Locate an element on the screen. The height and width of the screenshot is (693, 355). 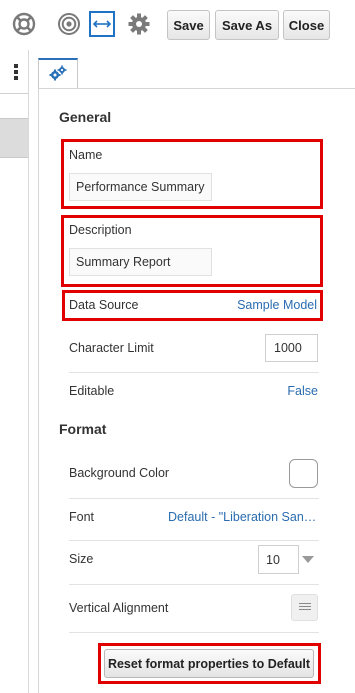
valign-label: Vertical Alignment is located at coordinates (119, 608).